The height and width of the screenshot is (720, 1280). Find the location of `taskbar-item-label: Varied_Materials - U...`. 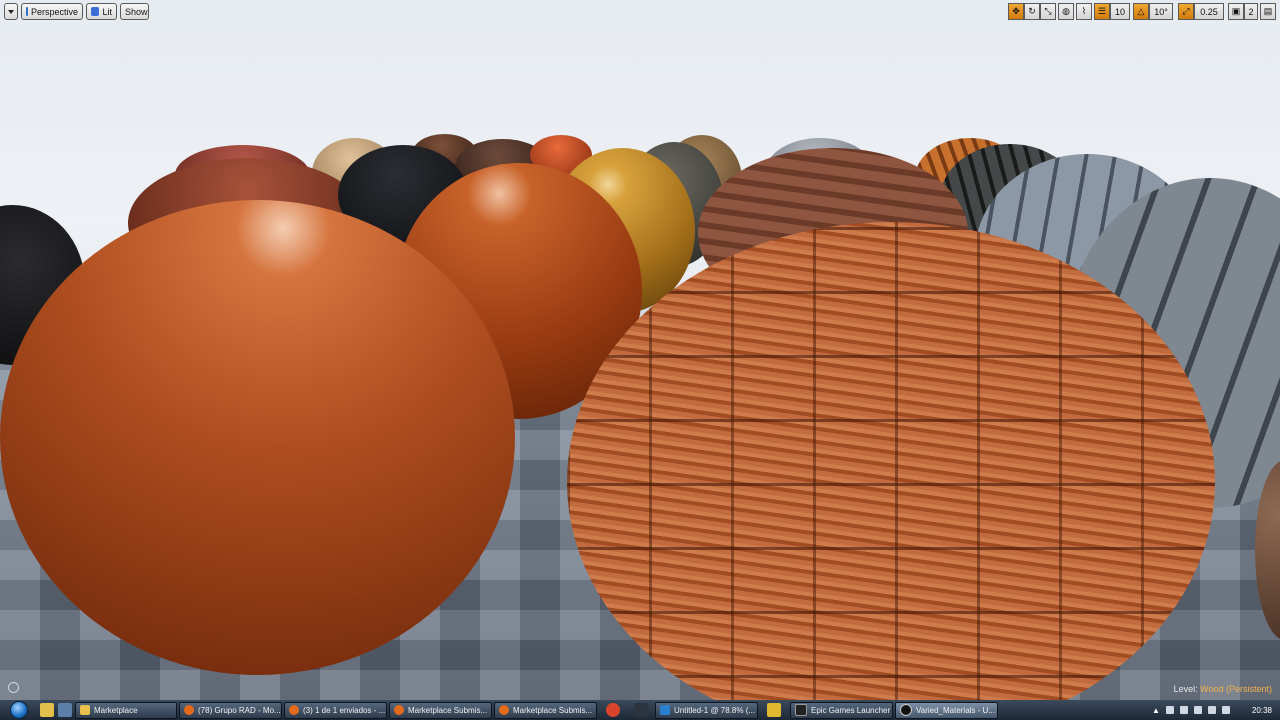

taskbar-item-label: Varied_Materials - U... is located at coordinates (955, 710).